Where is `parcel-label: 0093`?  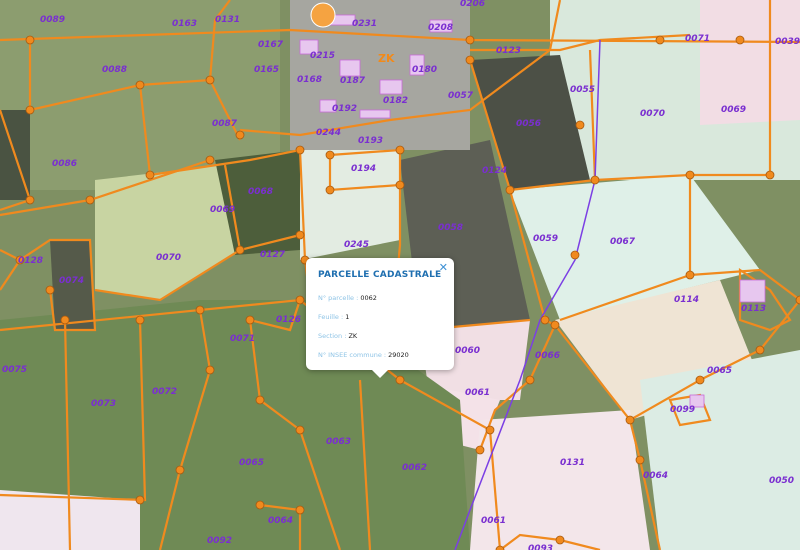 parcel-label: 0093 is located at coordinates (540, 547).